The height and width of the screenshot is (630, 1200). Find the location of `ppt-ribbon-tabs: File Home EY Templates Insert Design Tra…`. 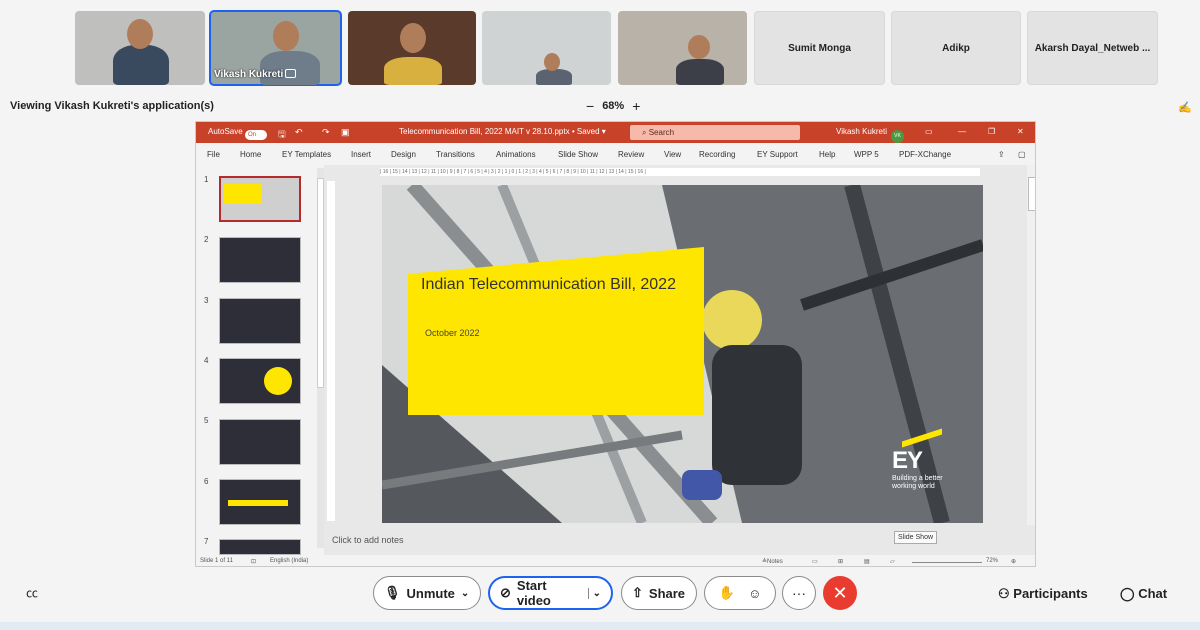

ppt-ribbon-tabs: File Home EY Templates Insert Design Tra… is located at coordinates (615, 154).